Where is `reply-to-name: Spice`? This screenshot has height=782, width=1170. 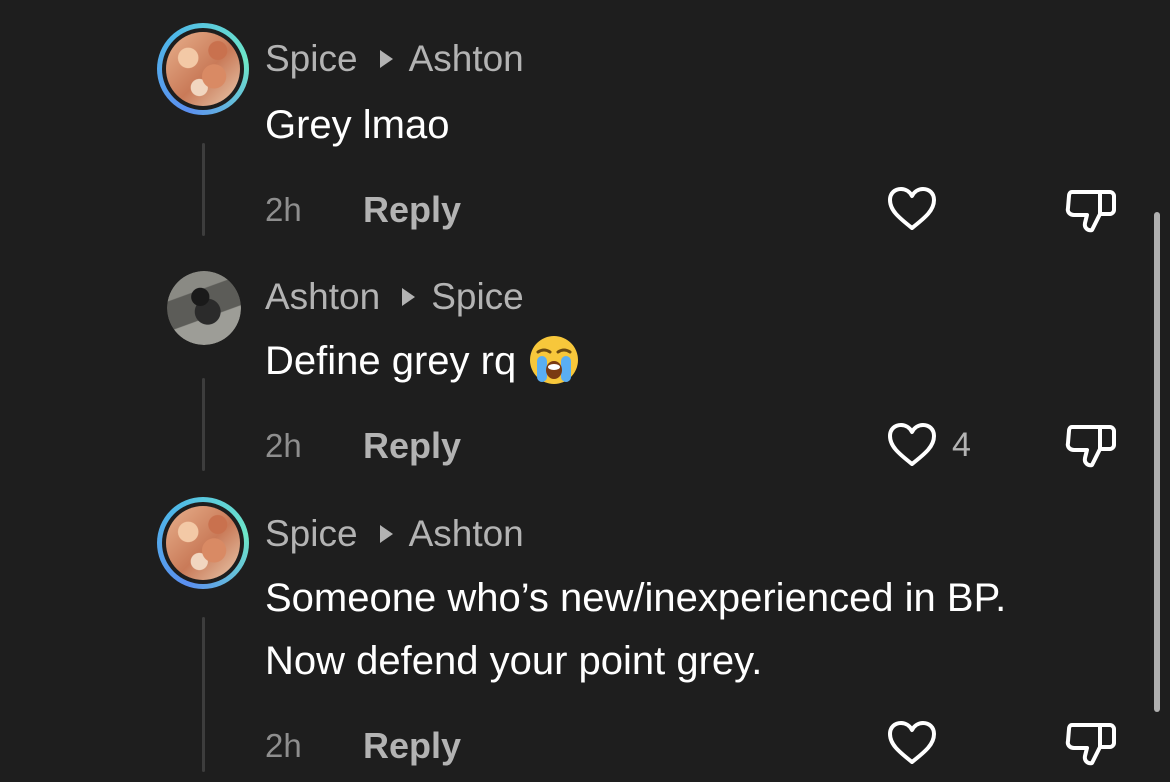
reply-to-name: Spice is located at coordinates (477, 297).